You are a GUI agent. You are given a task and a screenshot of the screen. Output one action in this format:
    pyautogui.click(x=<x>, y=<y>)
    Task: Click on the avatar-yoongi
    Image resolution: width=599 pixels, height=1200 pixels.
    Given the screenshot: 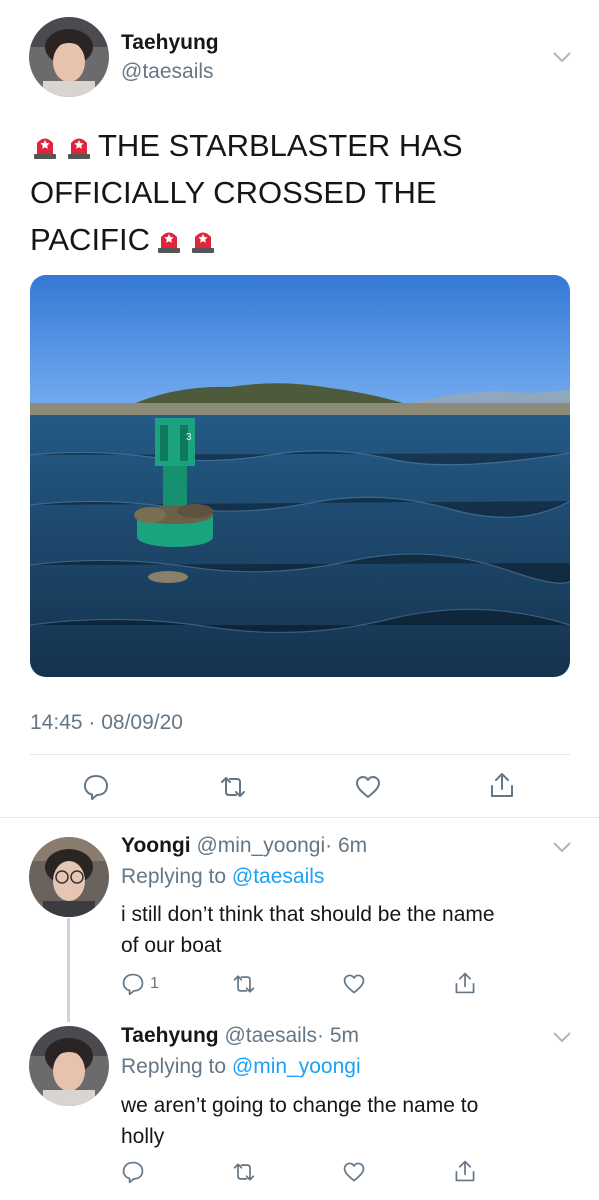 What is the action you would take?
    pyautogui.click(x=69, y=877)
    